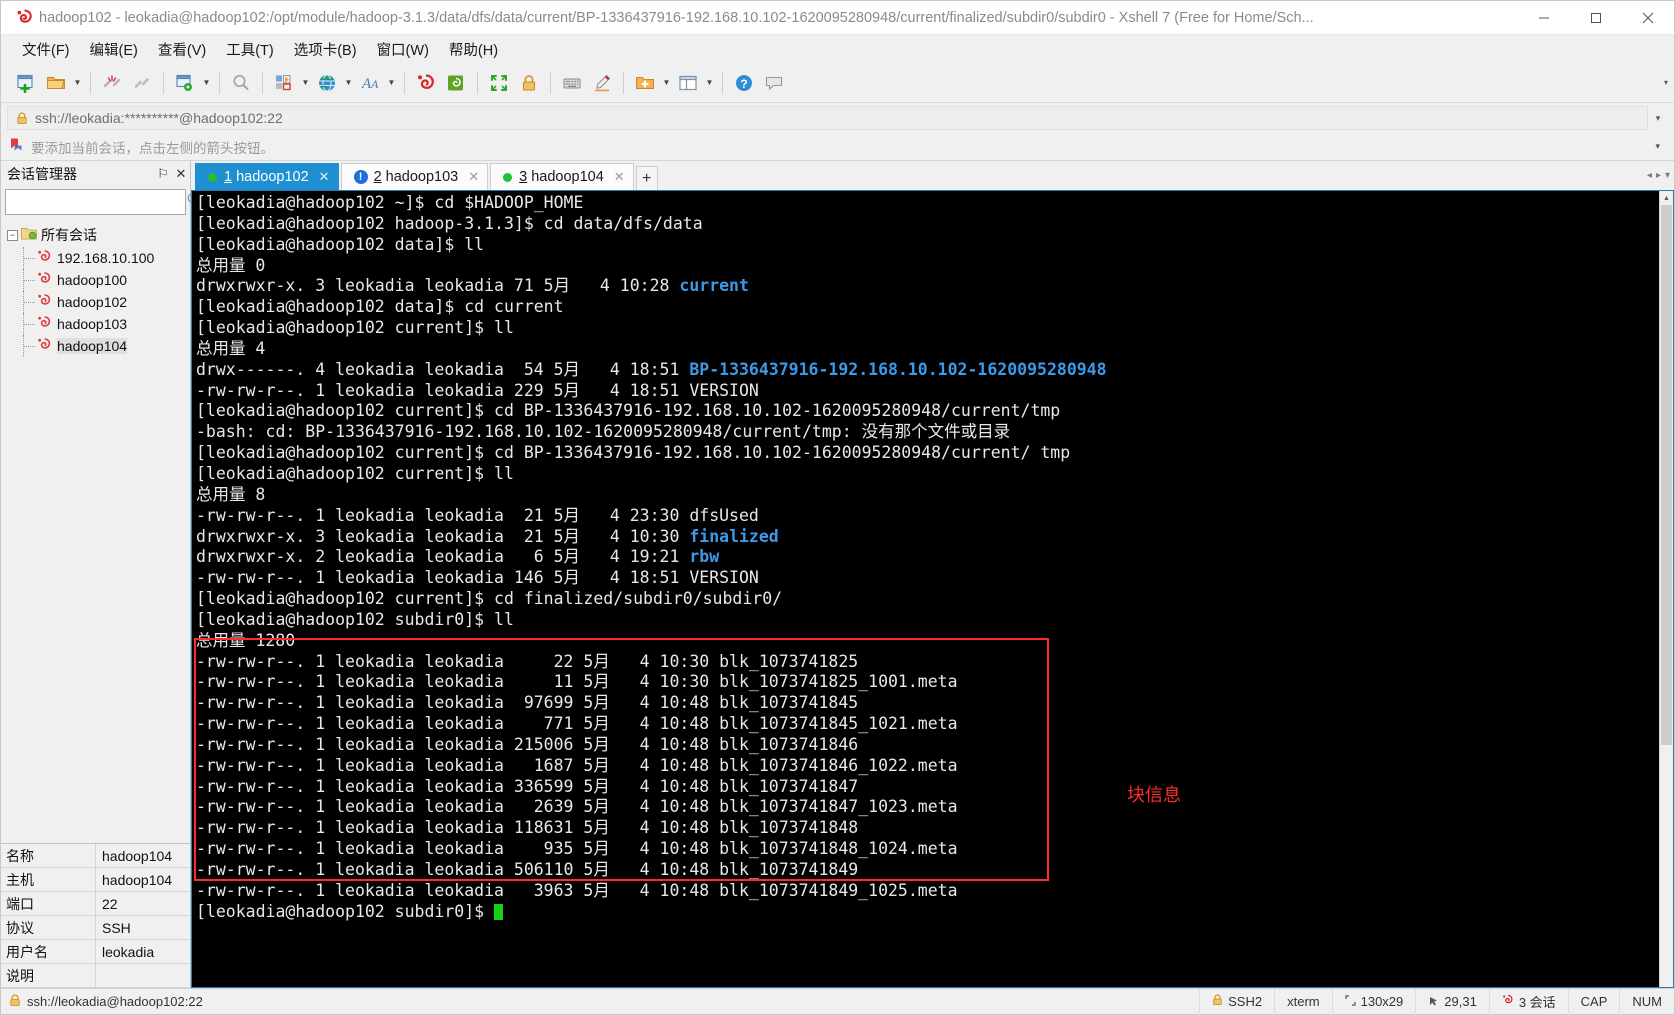 The image size is (1675, 1015). What do you see at coordinates (95, 302) in the screenshot?
I see `session-item-3: hadoop102` at bounding box center [95, 302].